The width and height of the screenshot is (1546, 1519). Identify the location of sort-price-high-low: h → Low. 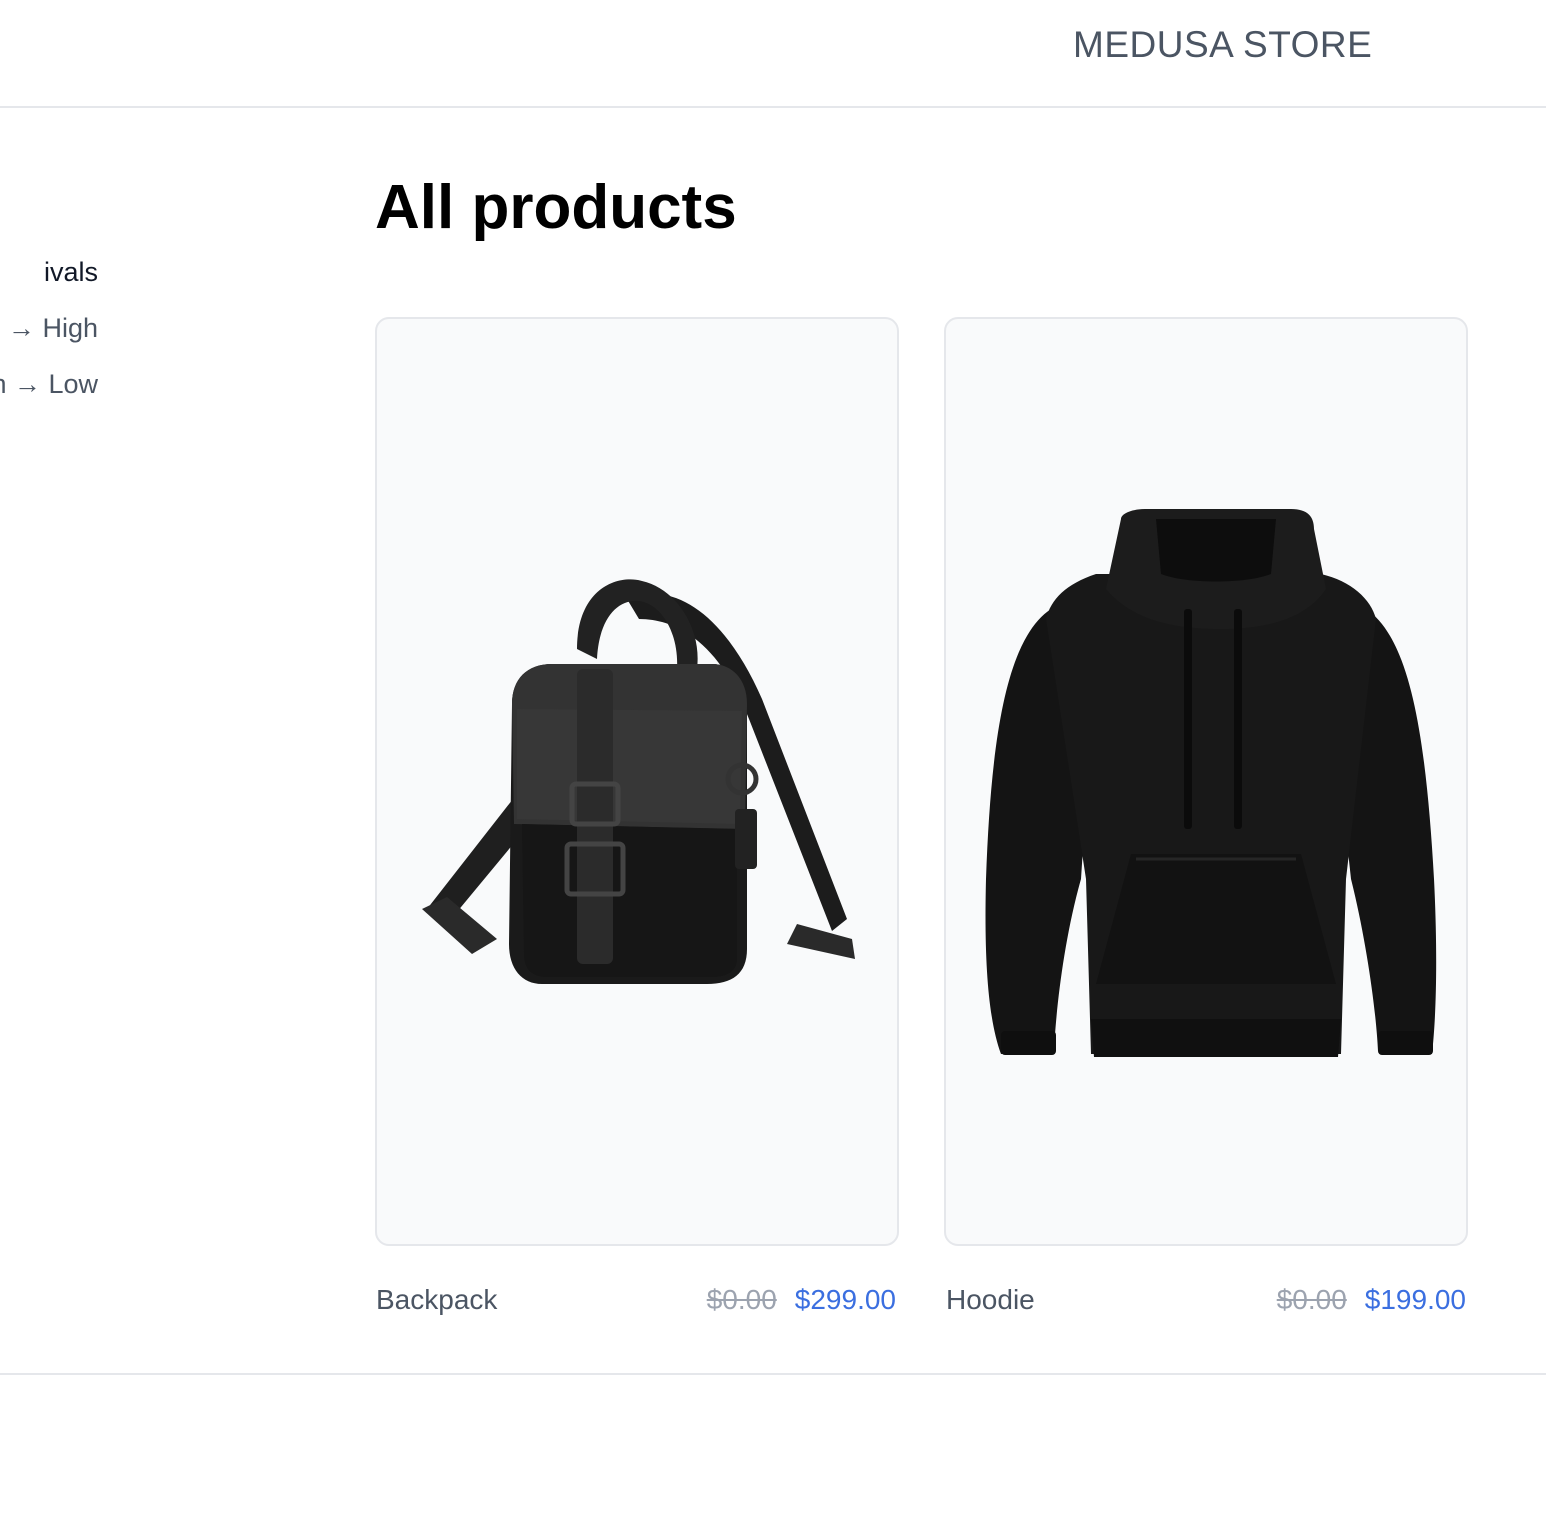
(49, 384).